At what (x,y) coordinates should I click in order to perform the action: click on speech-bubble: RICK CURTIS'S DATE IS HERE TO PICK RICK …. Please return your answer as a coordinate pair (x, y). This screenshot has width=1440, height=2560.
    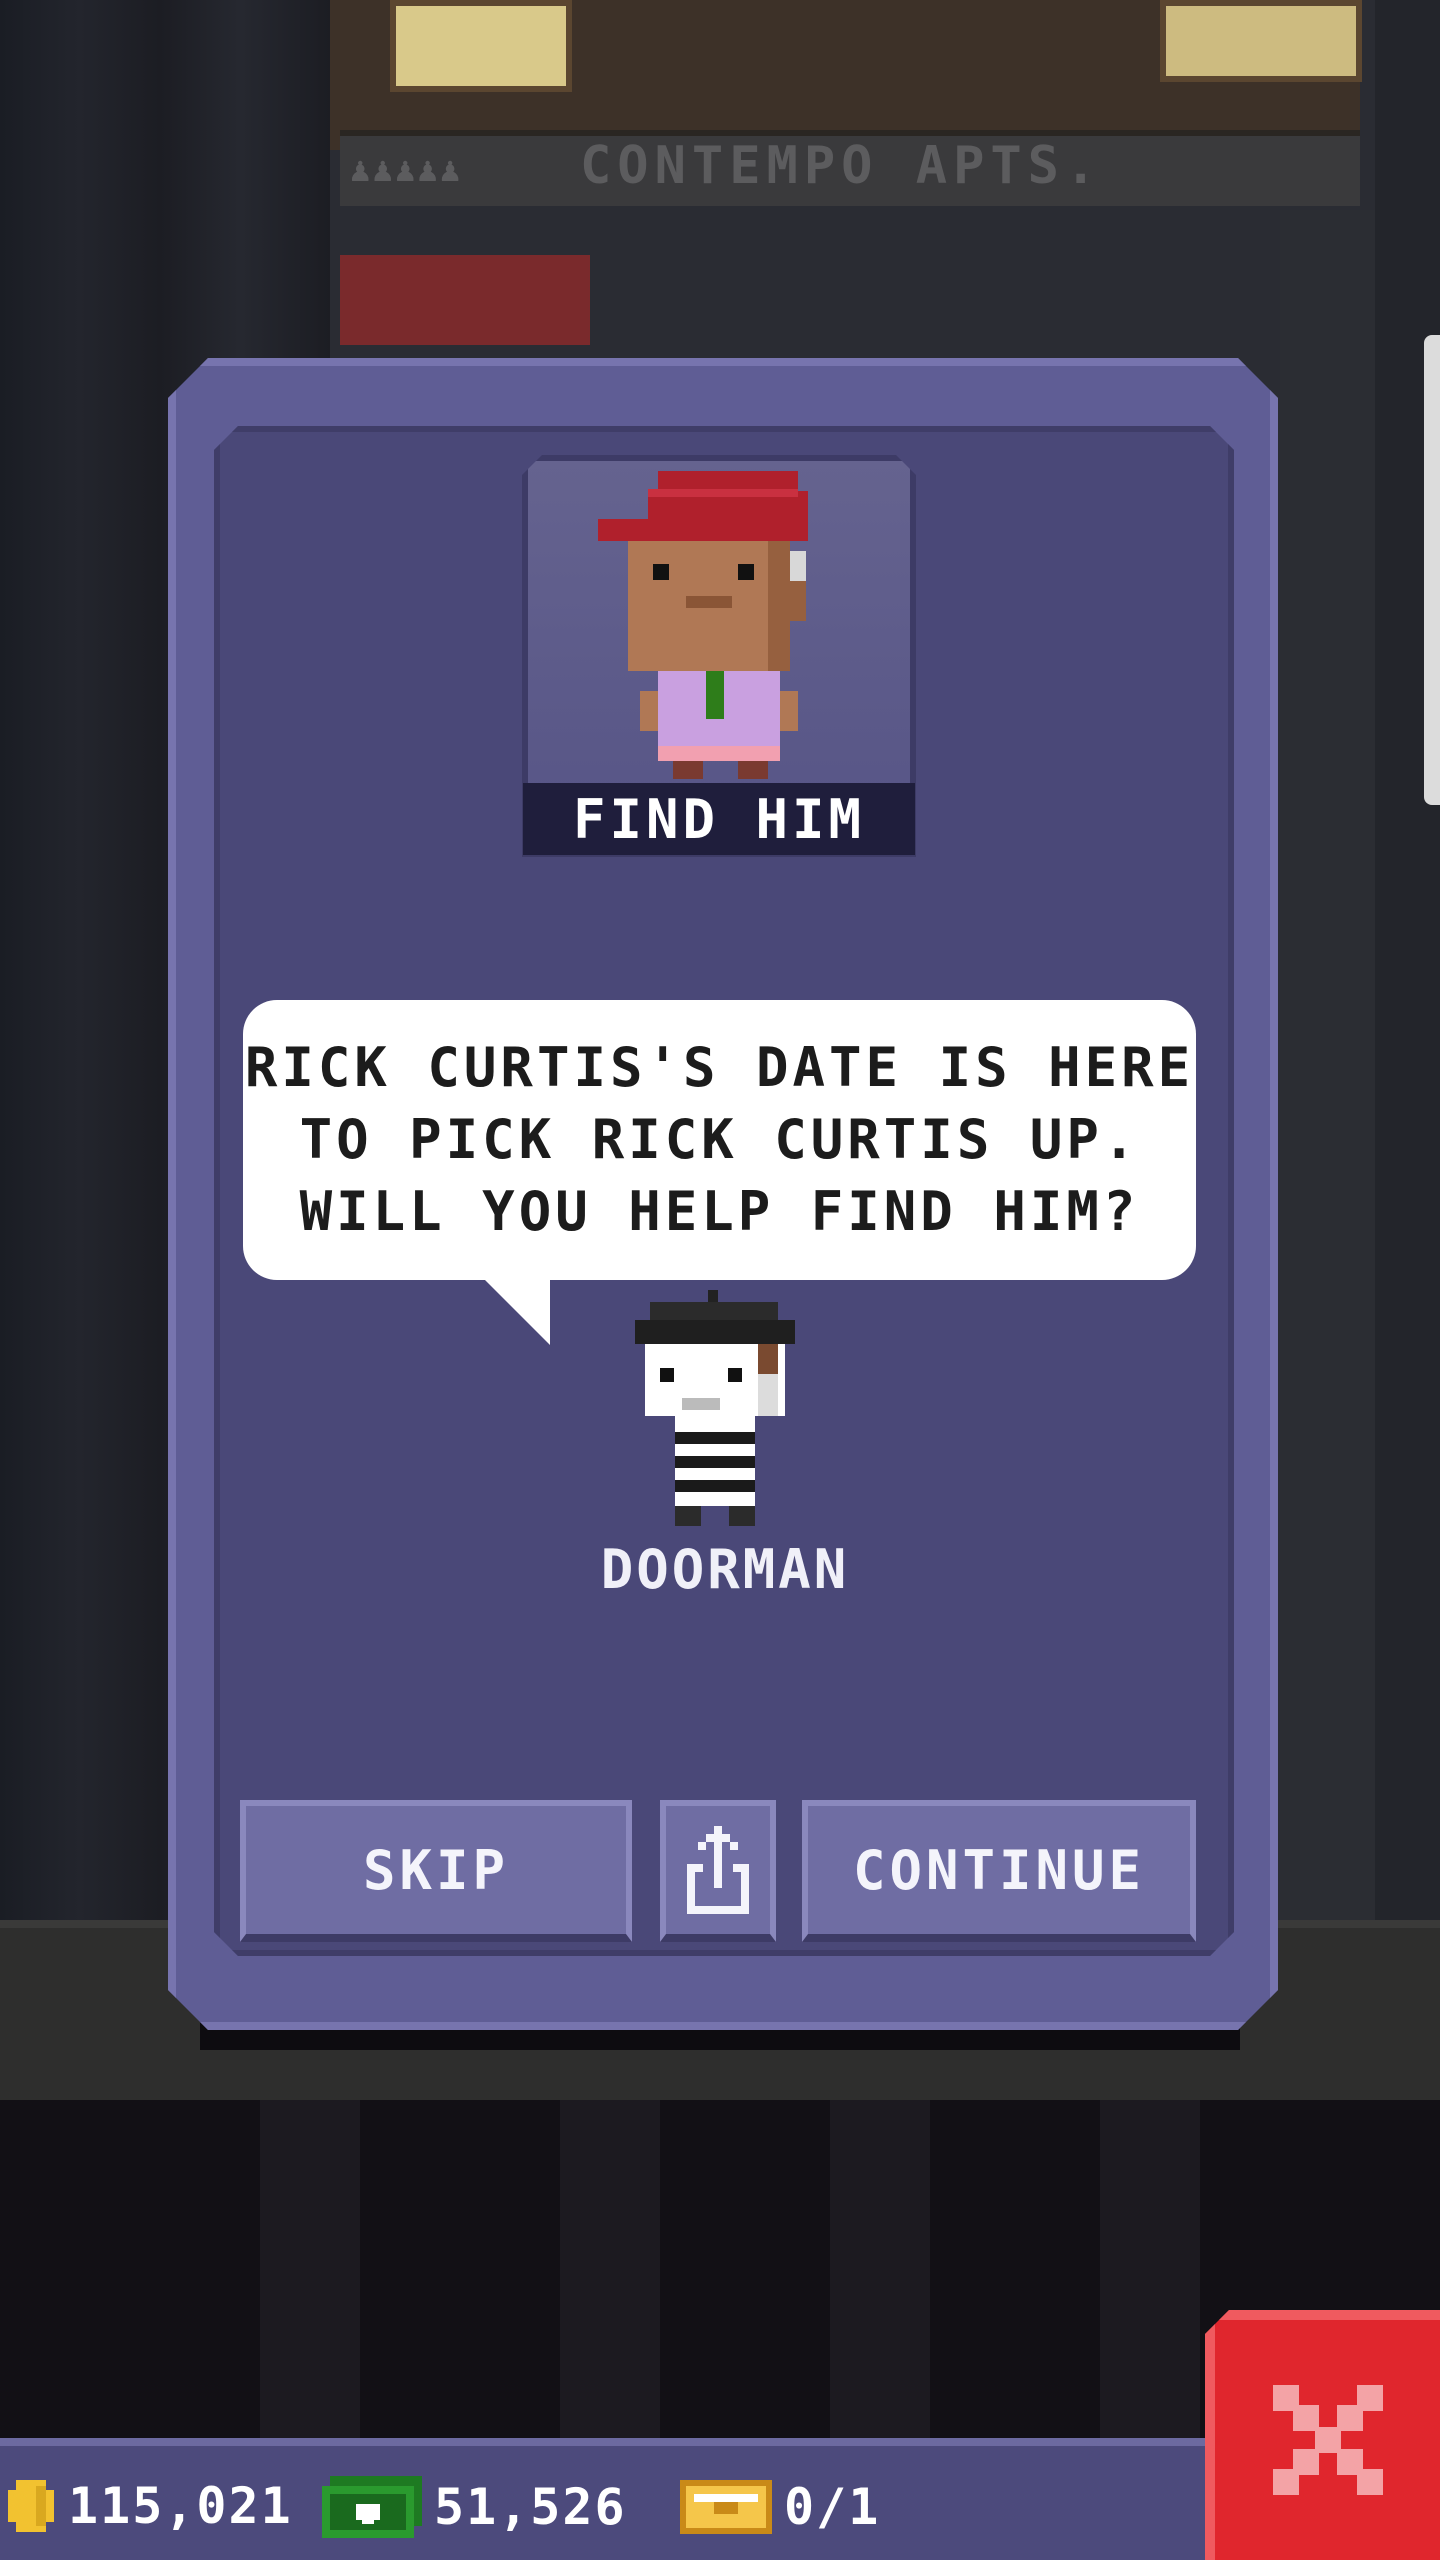
    Looking at the image, I should click on (719, 1140).